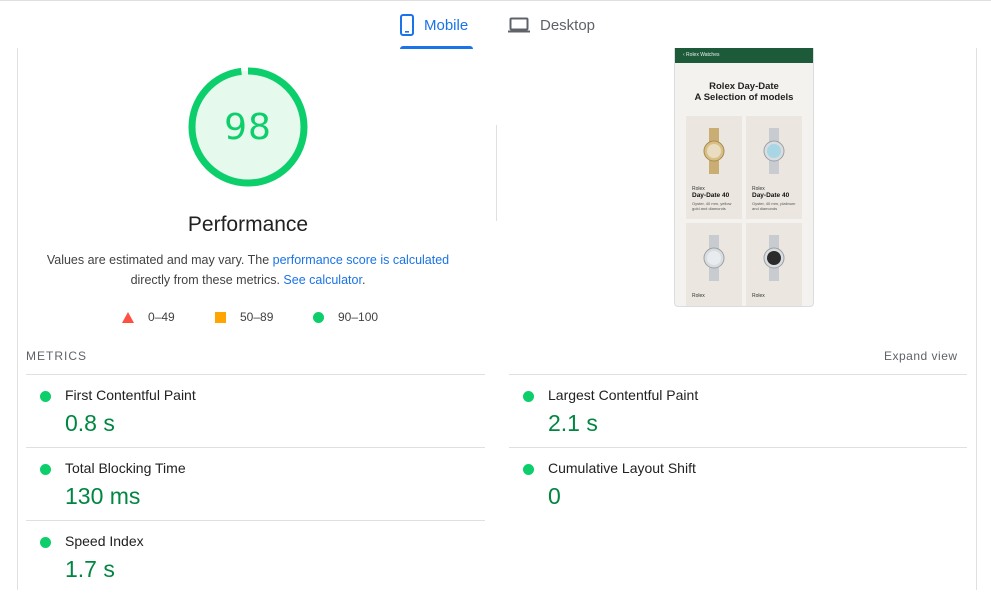 The image size is (991, 593). What do you see at coordinates (623, 395) in the screenshot?
I see `metric-label: Largest Contentful Paint` at bounding box center [623, 395].